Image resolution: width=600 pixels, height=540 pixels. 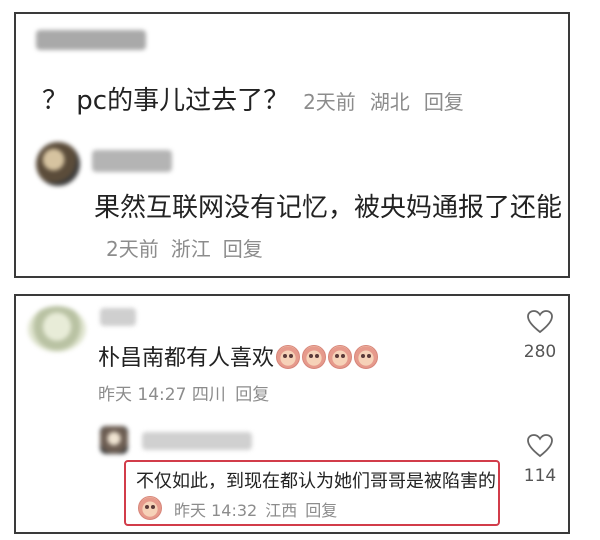 What do you see at coordinates (389, 102) in the screenshot?
I see `comment-location: 湖北` at bounding box center [389, 102].